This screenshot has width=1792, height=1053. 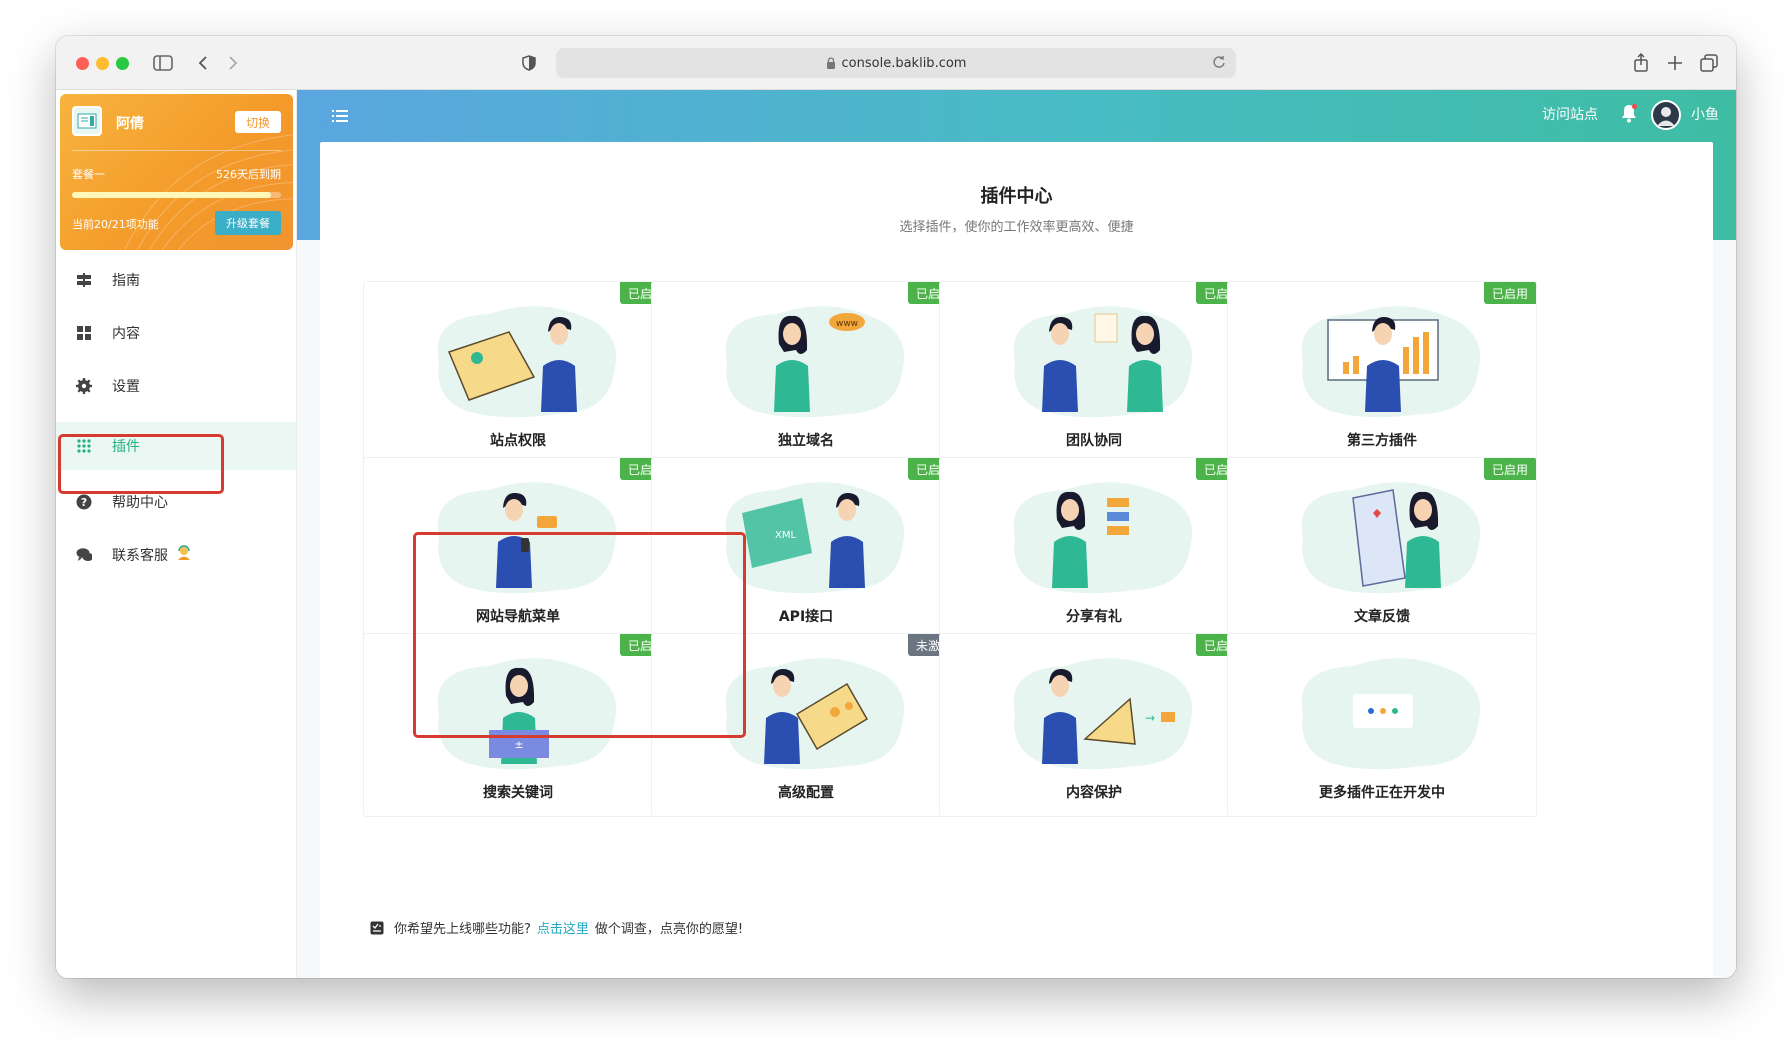 I want to click on survey-prefix: 你希望先上线哪些功能?, so click(x=462, y=929).